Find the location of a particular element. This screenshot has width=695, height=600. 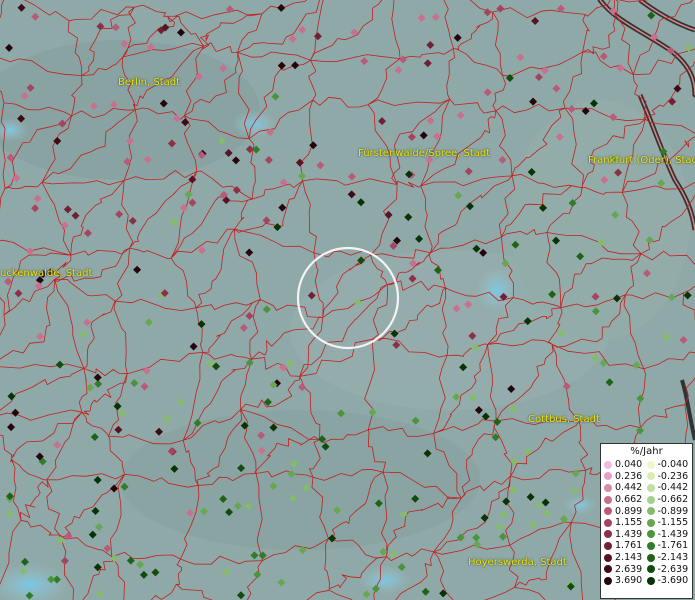

legend-value: 2.639 is located at coordinates (629, 569).